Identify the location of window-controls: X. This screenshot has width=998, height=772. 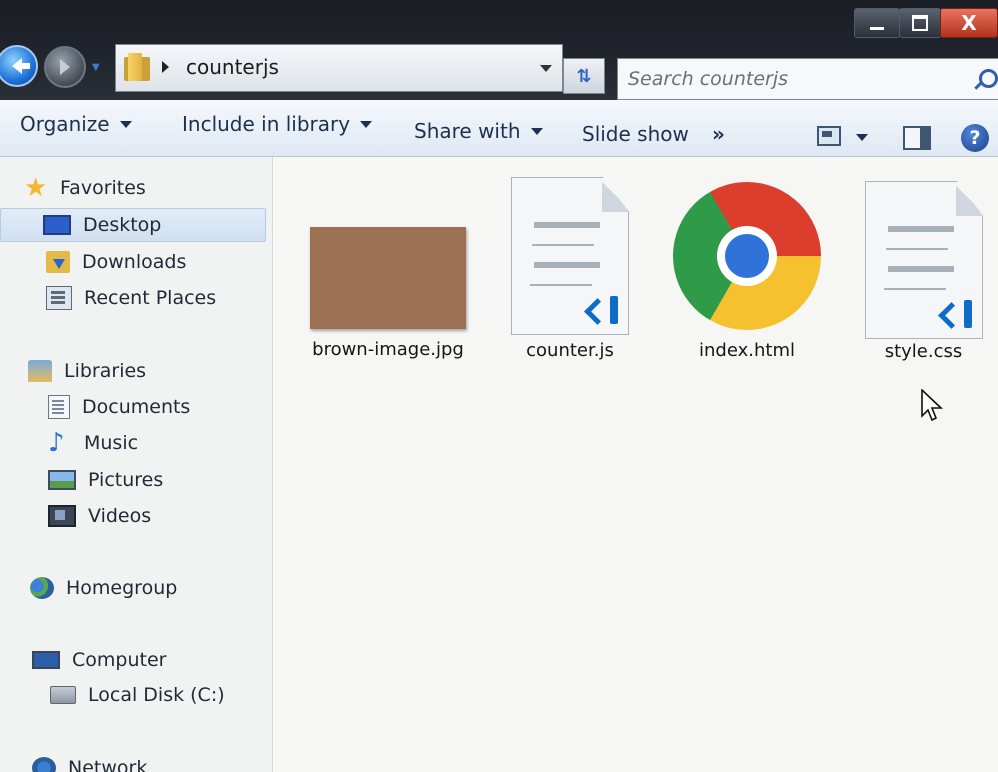
(926, 23).